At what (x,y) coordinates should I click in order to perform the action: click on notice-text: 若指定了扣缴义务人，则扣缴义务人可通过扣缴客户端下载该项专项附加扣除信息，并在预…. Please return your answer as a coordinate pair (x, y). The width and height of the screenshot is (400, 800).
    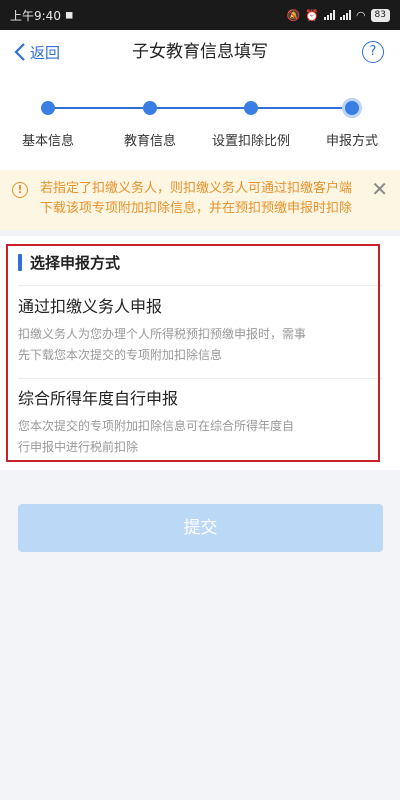
    Looking at the image, I should click on (196, 198).